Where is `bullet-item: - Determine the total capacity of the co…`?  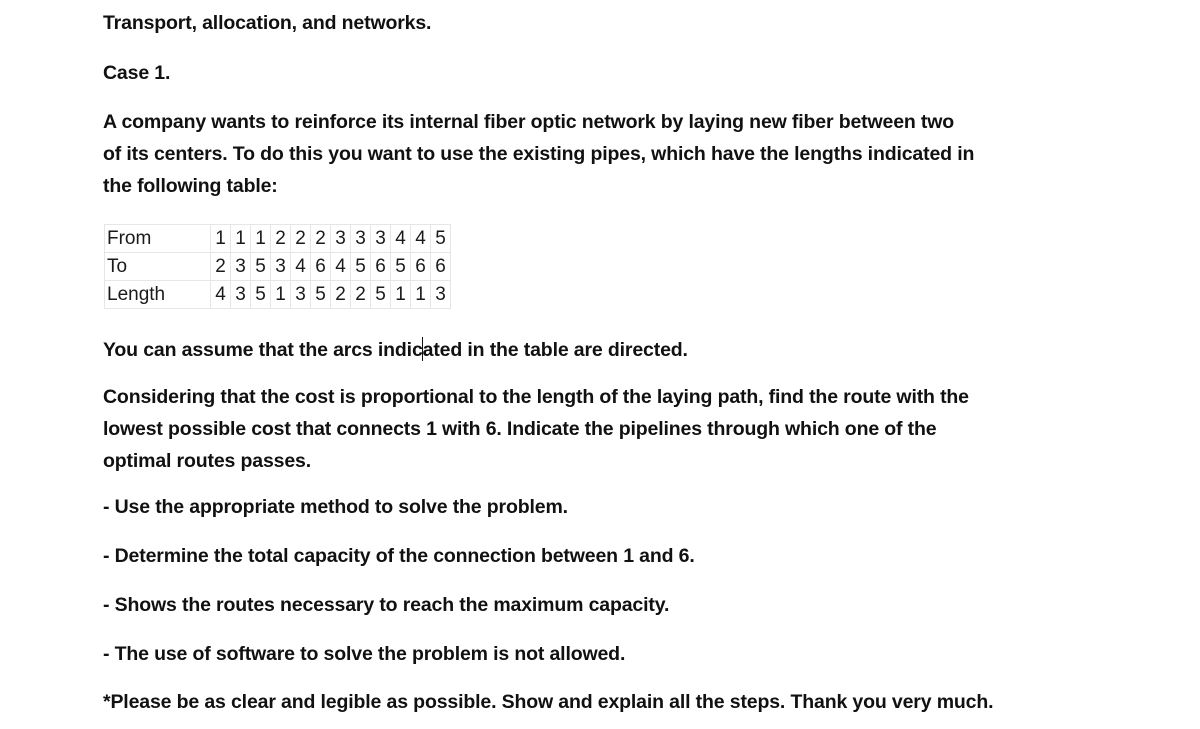 bullet-item: - Determine the total capacity of the co… is located at coordinates (399, 556).